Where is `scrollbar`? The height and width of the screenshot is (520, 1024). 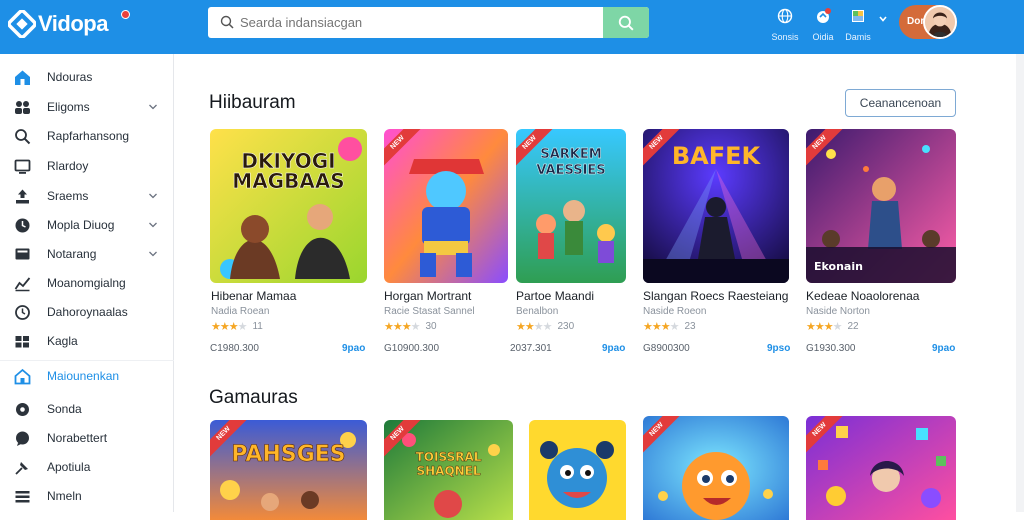
scrollbar is located at coordinates (1020, 283).